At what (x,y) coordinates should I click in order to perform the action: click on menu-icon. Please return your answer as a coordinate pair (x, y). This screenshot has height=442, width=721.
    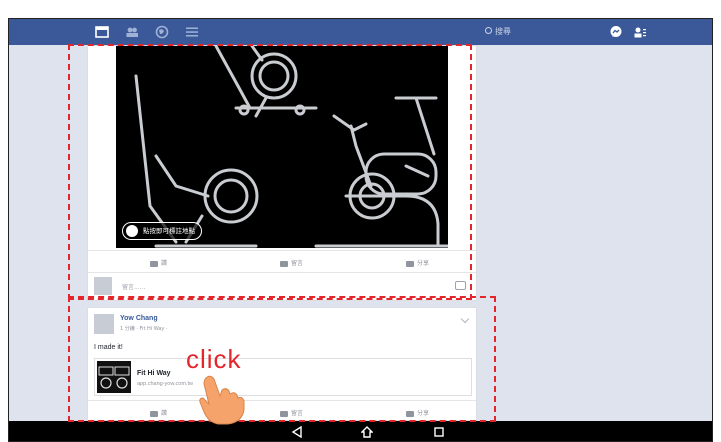
    Looking at the image, I should click on (192, 32).